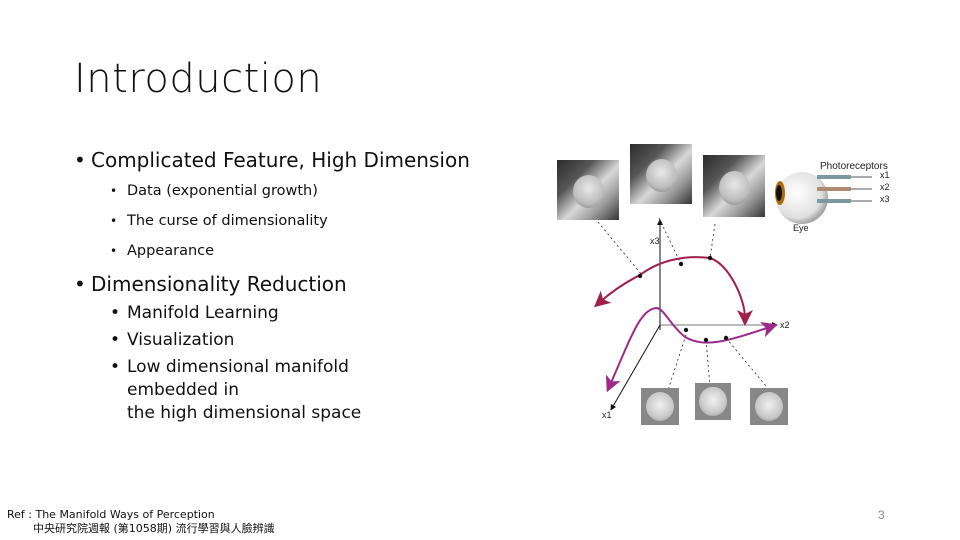 This screenshot has width=960, height=540. What do you see at coordinates (171, 251) in the screenshot?
I see `bullet-text: Appearance` at bounding box center [171, 251].